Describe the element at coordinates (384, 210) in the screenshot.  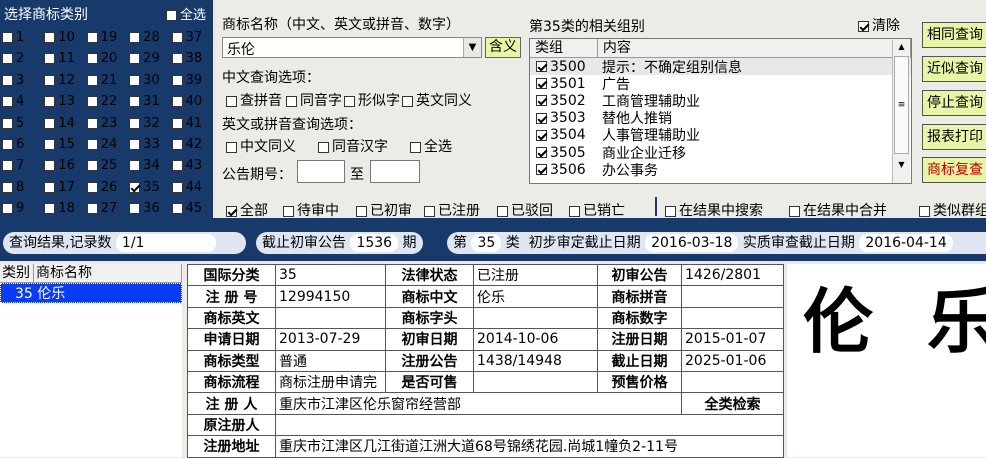
I see `status-filter-2: 已初审` at that location.